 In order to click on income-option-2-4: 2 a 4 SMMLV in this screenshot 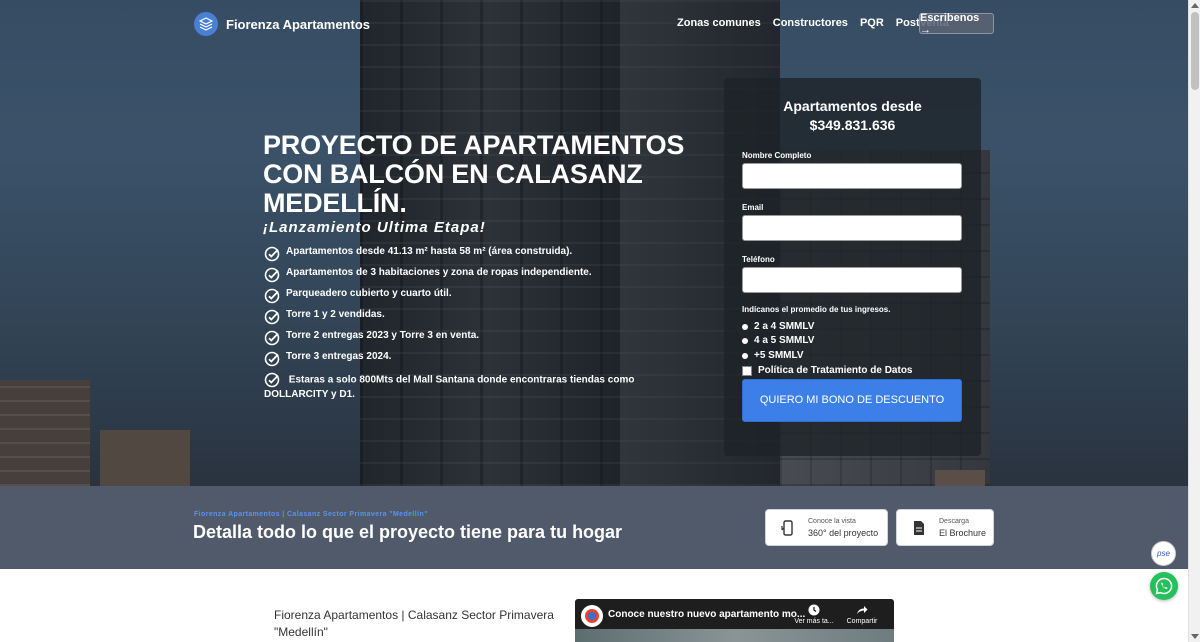, I will do `click(778, 326)`.